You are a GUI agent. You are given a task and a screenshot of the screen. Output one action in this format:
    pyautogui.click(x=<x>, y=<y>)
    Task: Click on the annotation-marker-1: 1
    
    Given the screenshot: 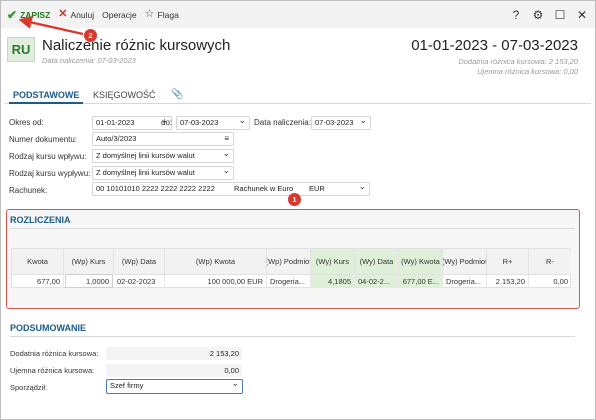 What is the action you would take?
    pyautogui.click(x=294, y=199)
    